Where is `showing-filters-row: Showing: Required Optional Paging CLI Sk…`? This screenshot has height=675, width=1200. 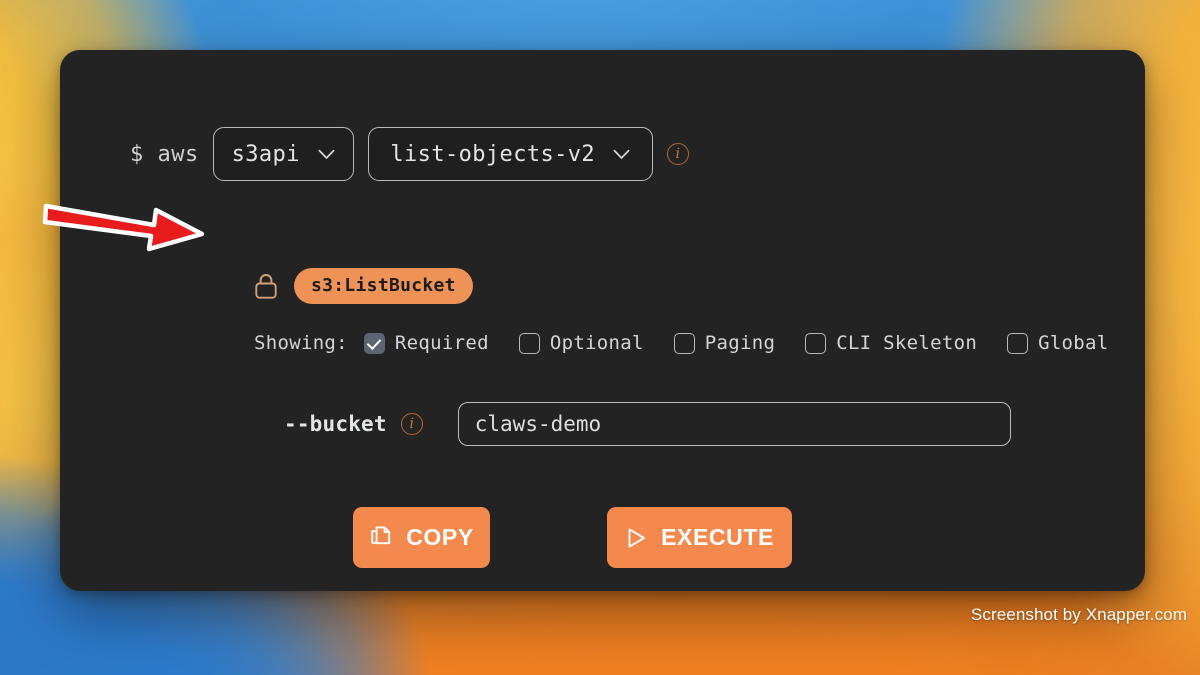 showing-filters-row: Showing: Required Optional Paging CLI Sk… is located at coordinates (681, 343).